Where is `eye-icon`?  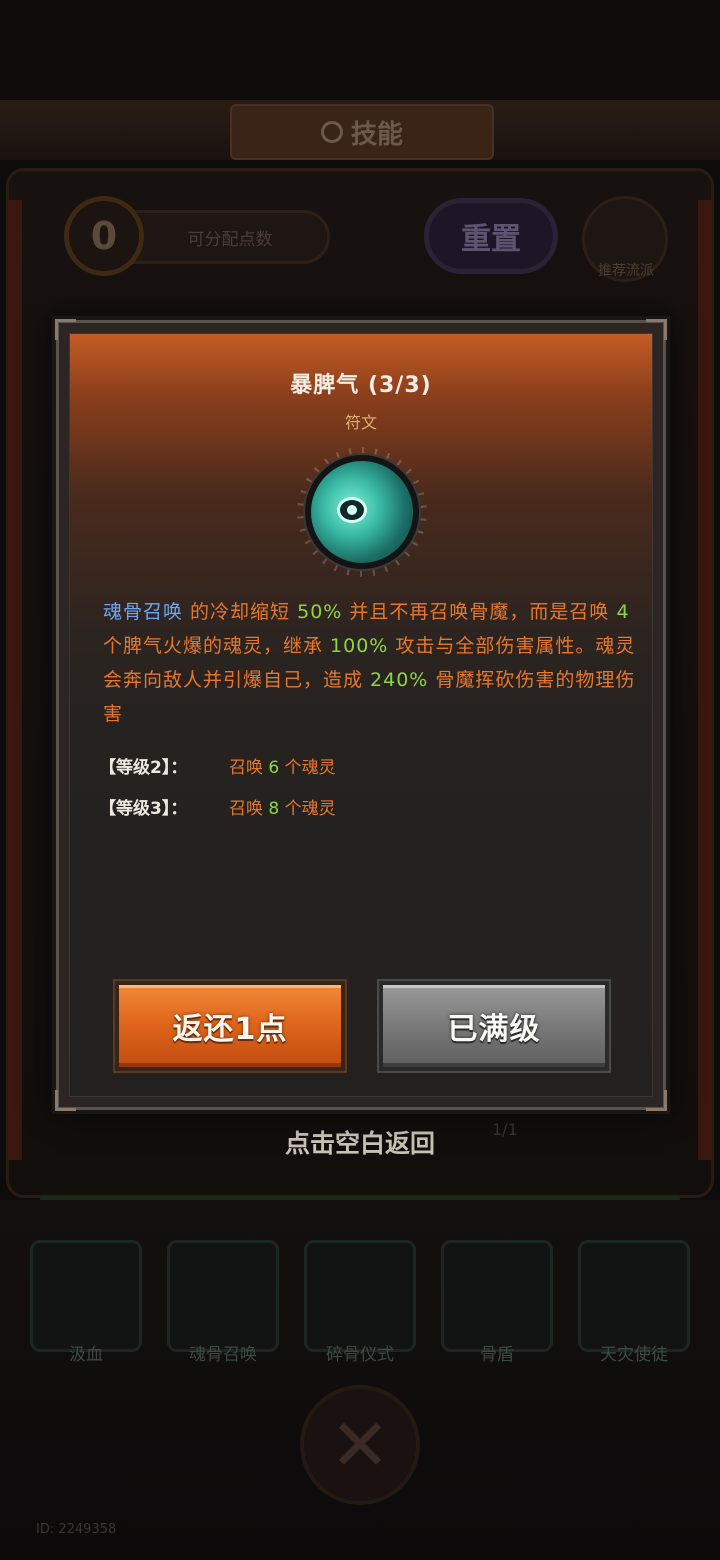 eye-icon is located at coordinates (352, 510).